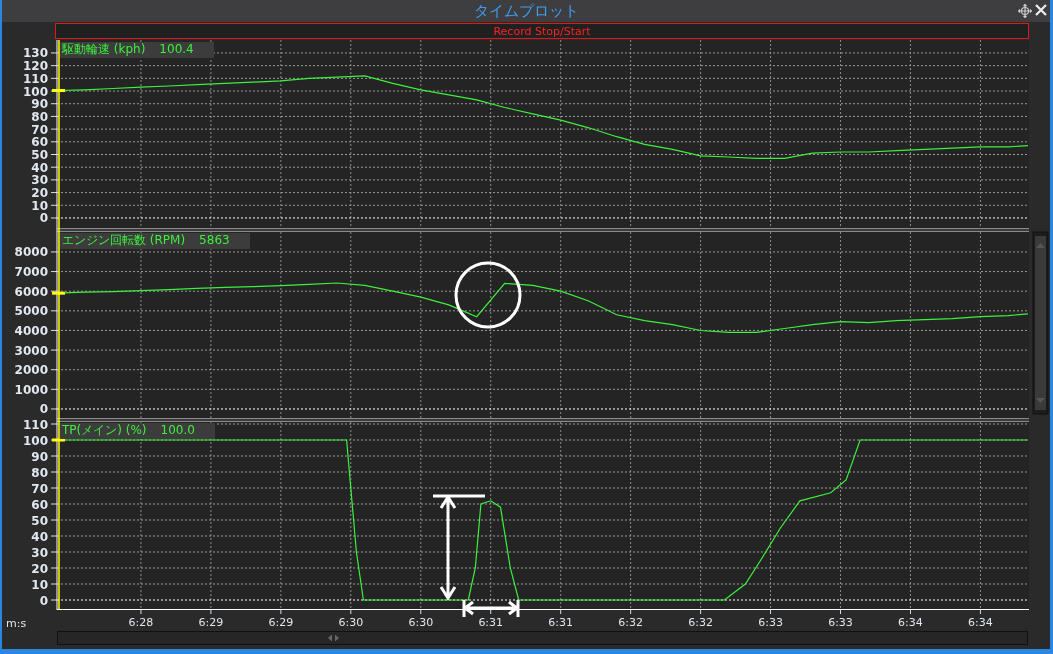  What do you see at coordinates (31, 370) in the screenshot?
I see `y-tick-label: 2000` at bounding box center [31, 370].